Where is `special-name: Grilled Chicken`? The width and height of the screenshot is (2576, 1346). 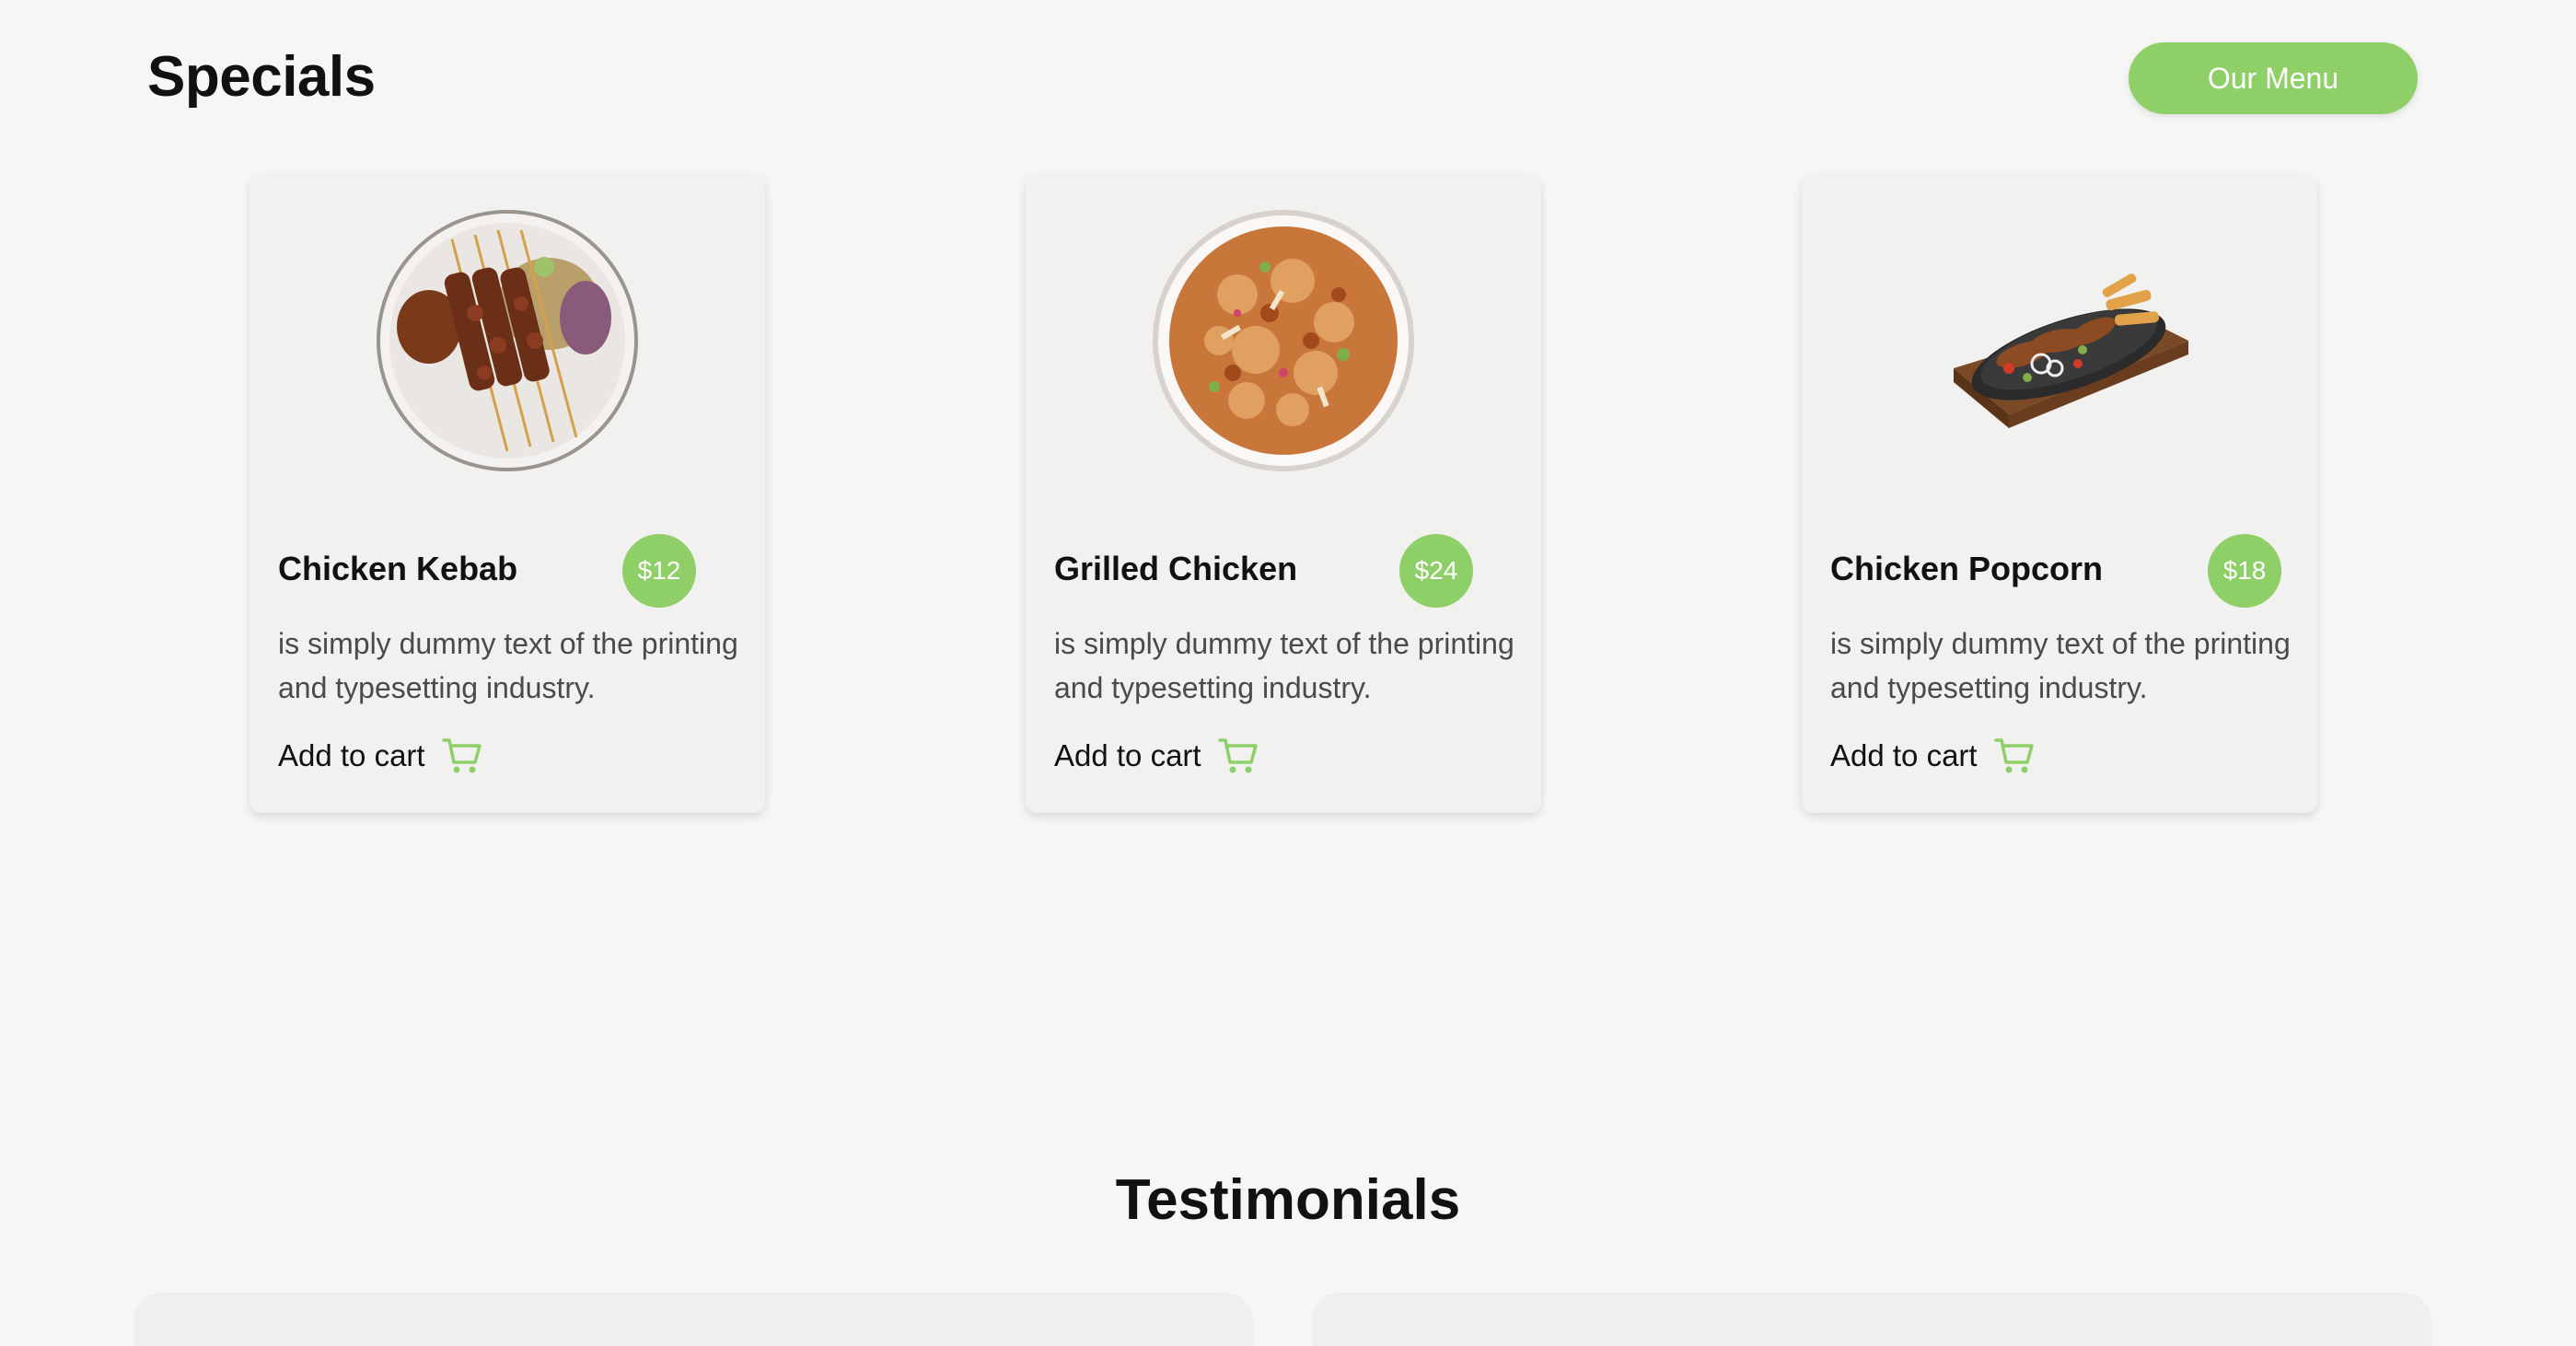
special-name: Grilled Chicken is located at coordinates (1176, 568).